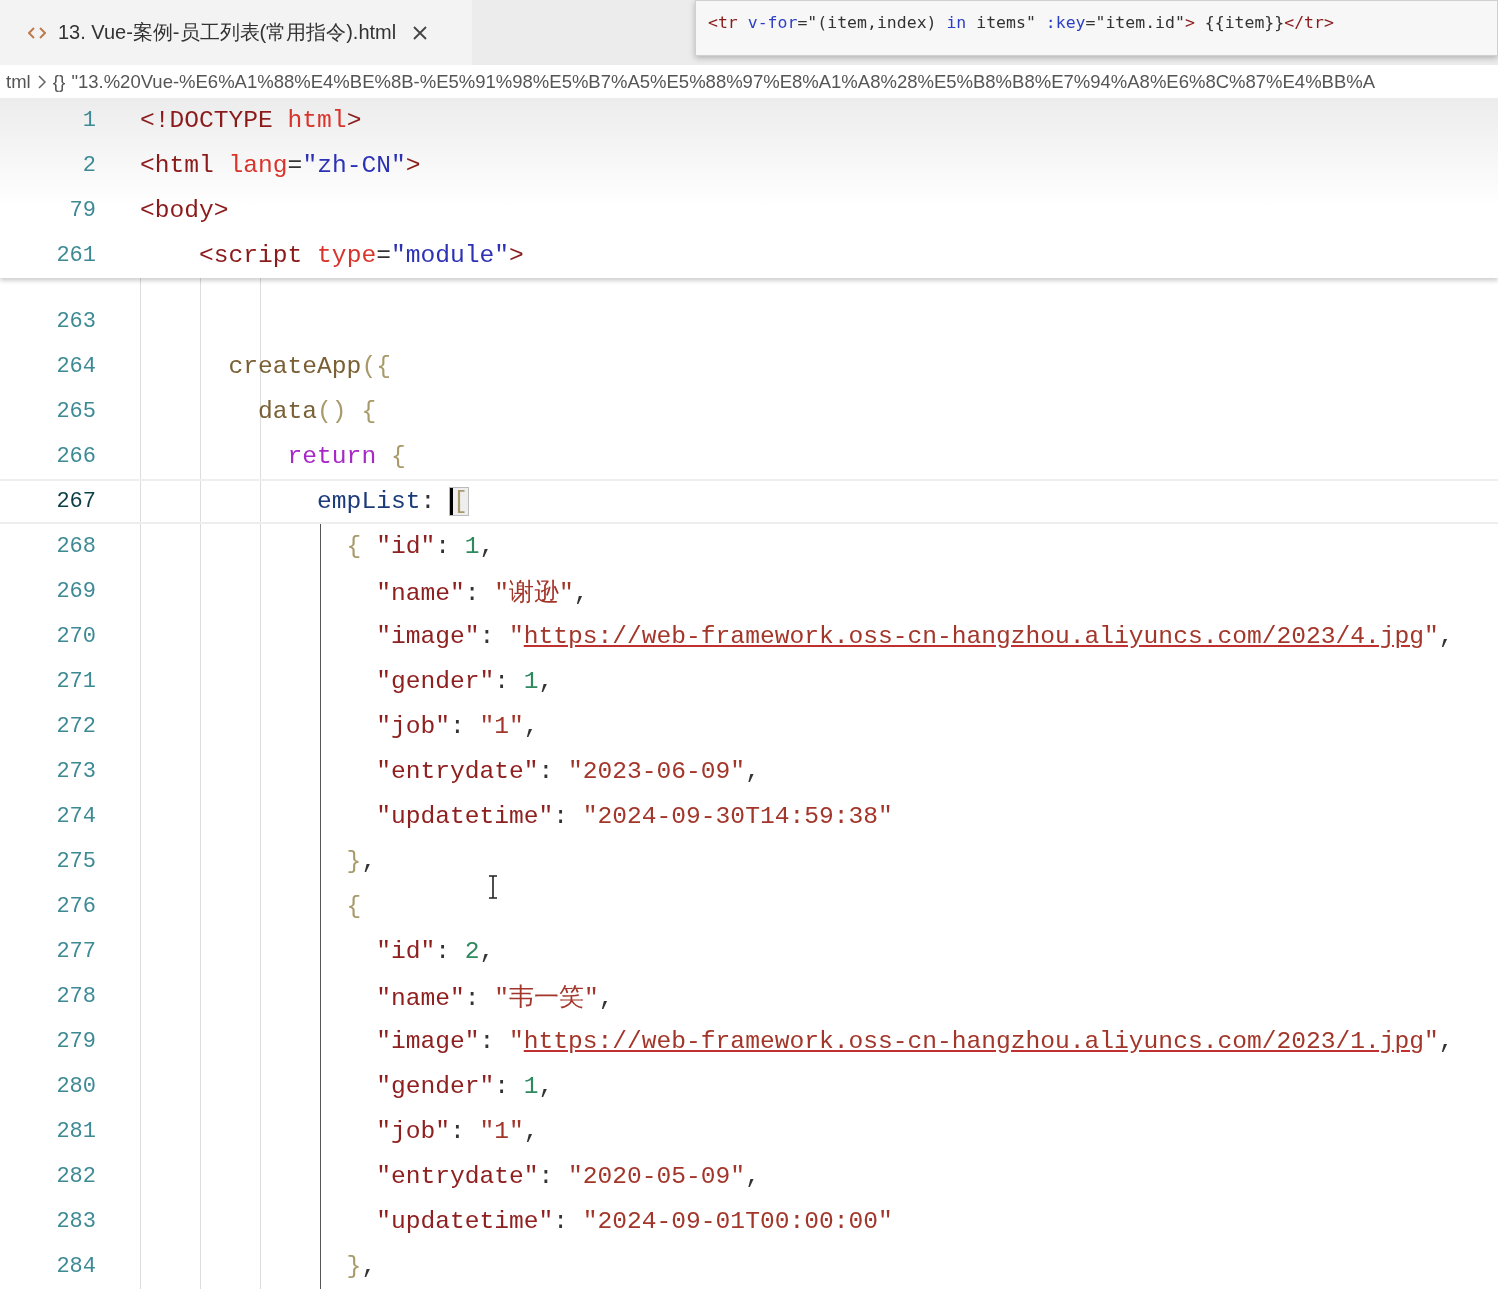 The image size is (1498, 1292). I want to click on line-number: 274, so click(75, 816).